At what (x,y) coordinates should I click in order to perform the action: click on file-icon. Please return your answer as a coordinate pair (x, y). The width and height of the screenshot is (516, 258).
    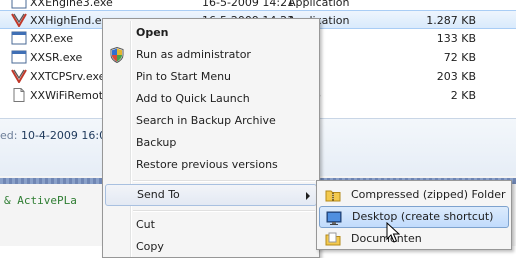
    Looking at the image, I should click on (19, 95).